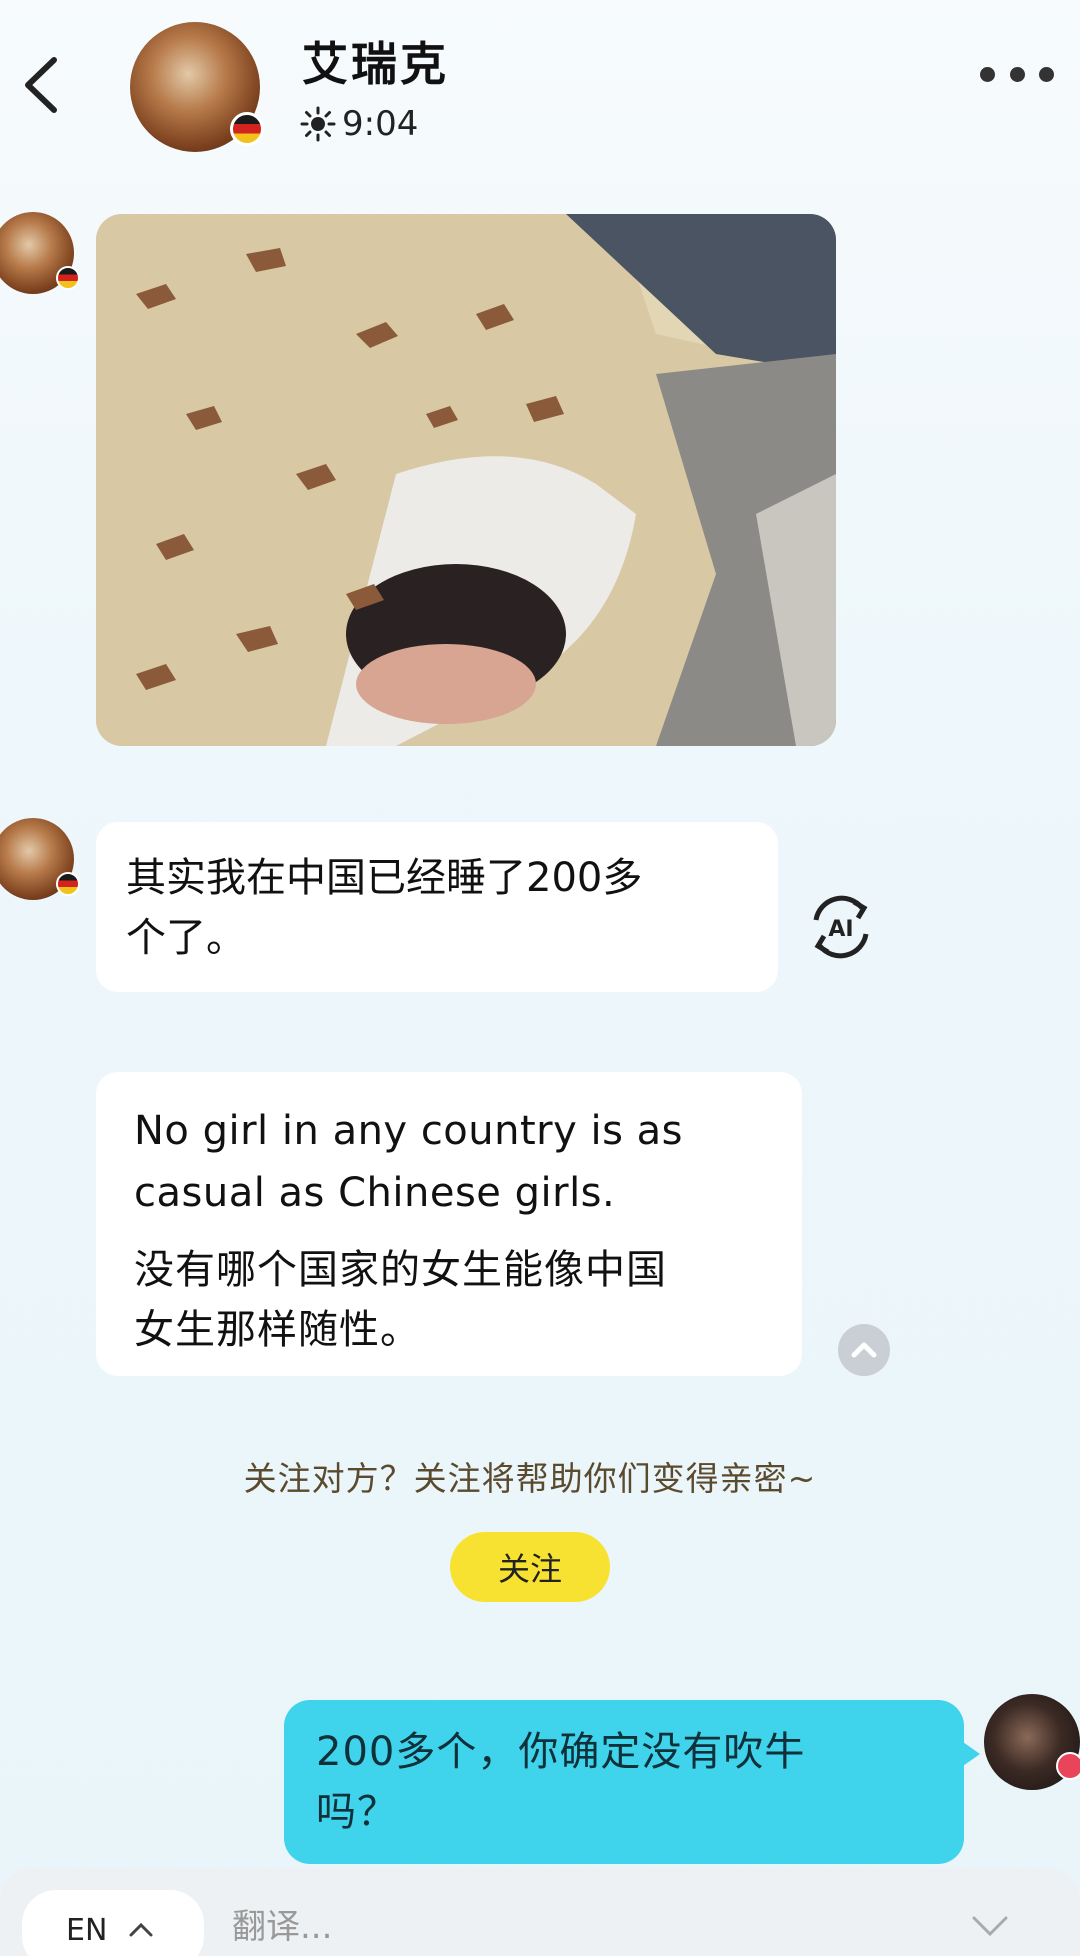  I want to click on input-bar: EN, so click(540, 1912).